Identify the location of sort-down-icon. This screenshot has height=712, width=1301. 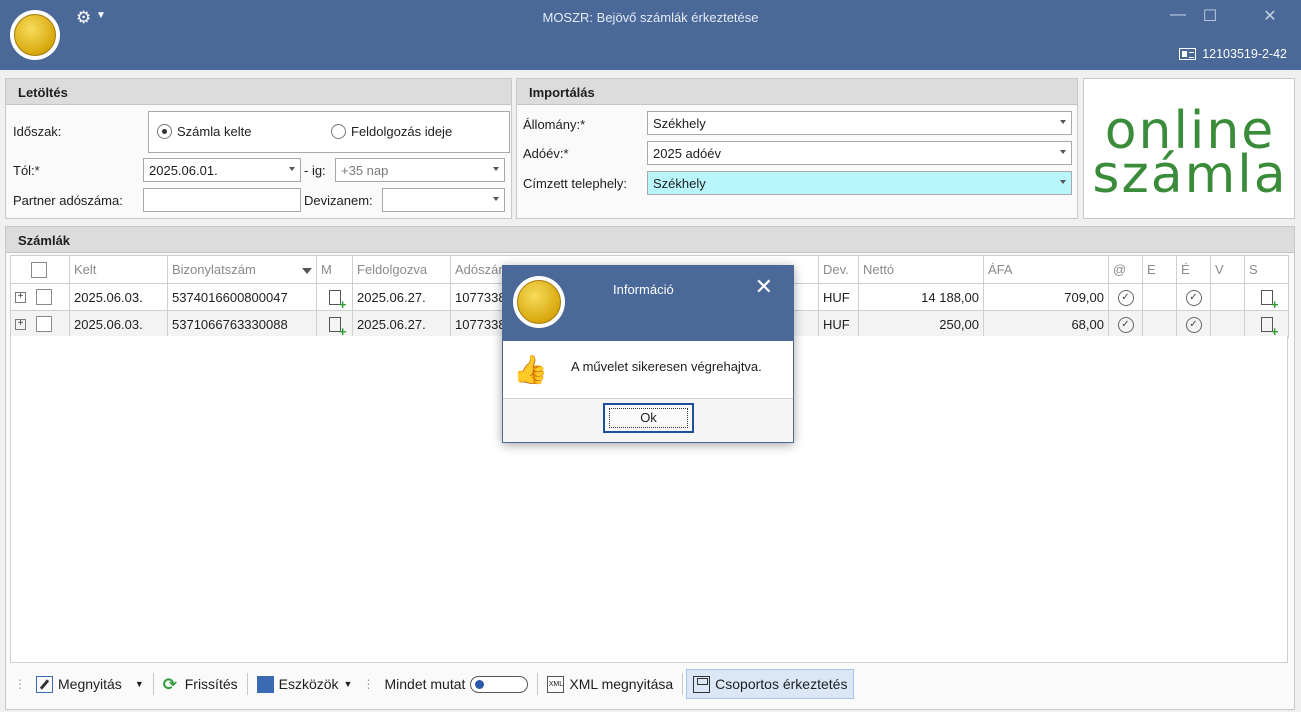
(307, 271).